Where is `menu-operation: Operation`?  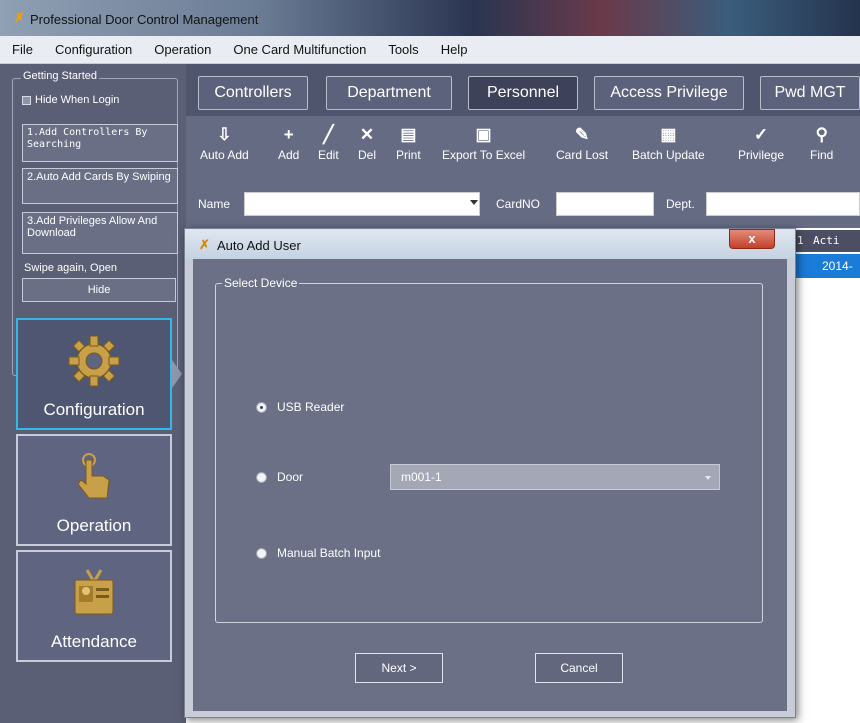
menu-operation: Operation is located at coordinates (182, 49).